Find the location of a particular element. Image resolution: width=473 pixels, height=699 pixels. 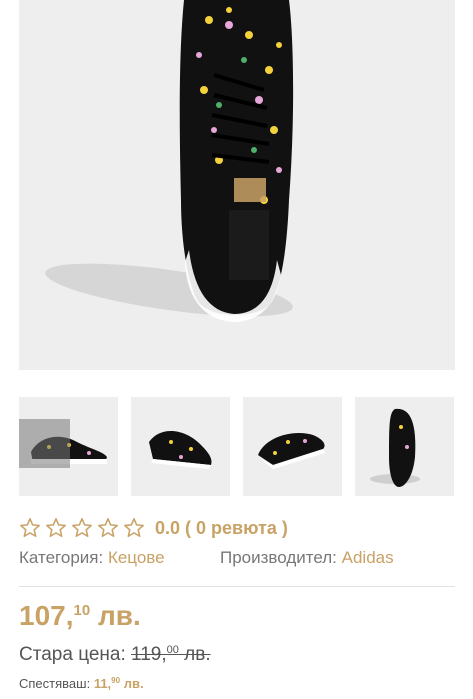

savings-currency: лв. is located at coordinates (133, 683).